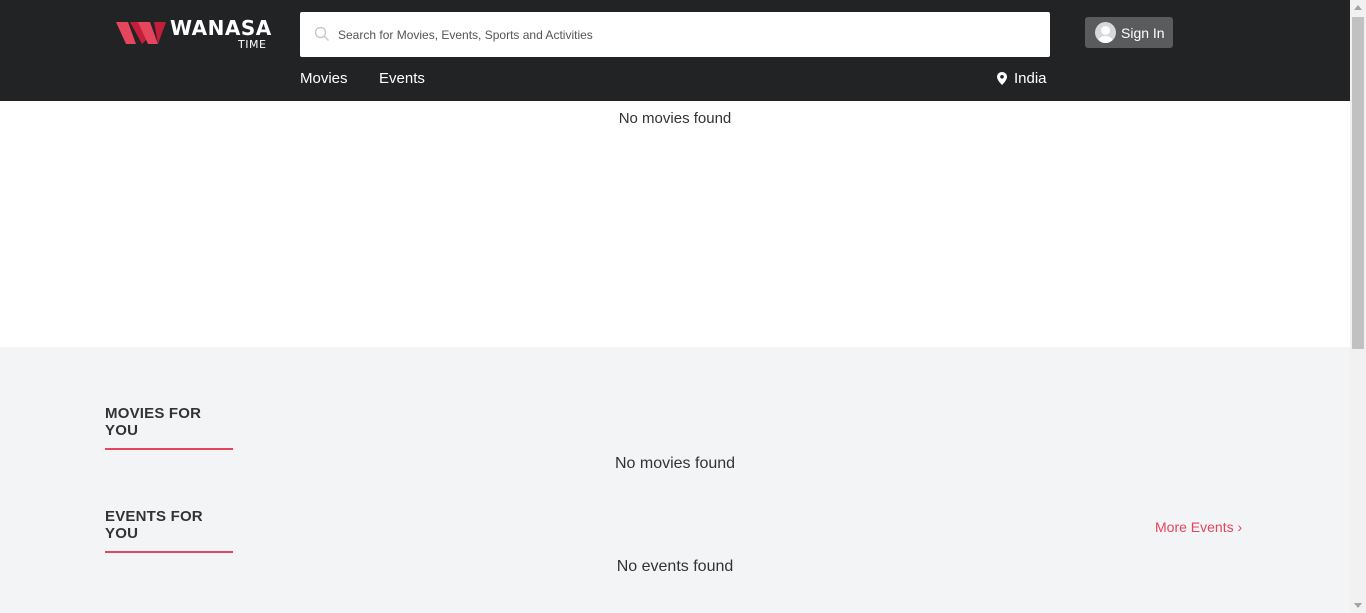  I want to click on location-selector: India, so click(1022, 78).